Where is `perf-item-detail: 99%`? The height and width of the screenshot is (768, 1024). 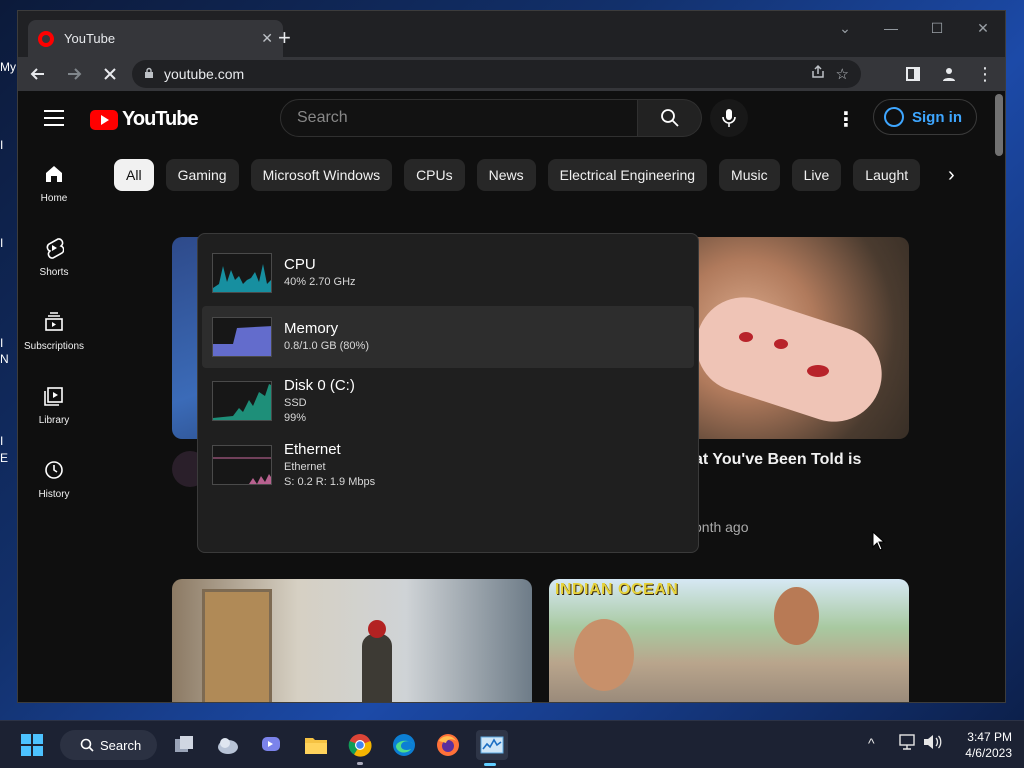 perf-item-detail: 99% is located at coordinates (295, 417).